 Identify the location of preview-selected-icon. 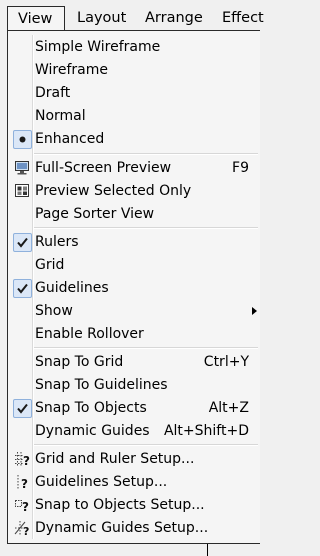
(22, 191).